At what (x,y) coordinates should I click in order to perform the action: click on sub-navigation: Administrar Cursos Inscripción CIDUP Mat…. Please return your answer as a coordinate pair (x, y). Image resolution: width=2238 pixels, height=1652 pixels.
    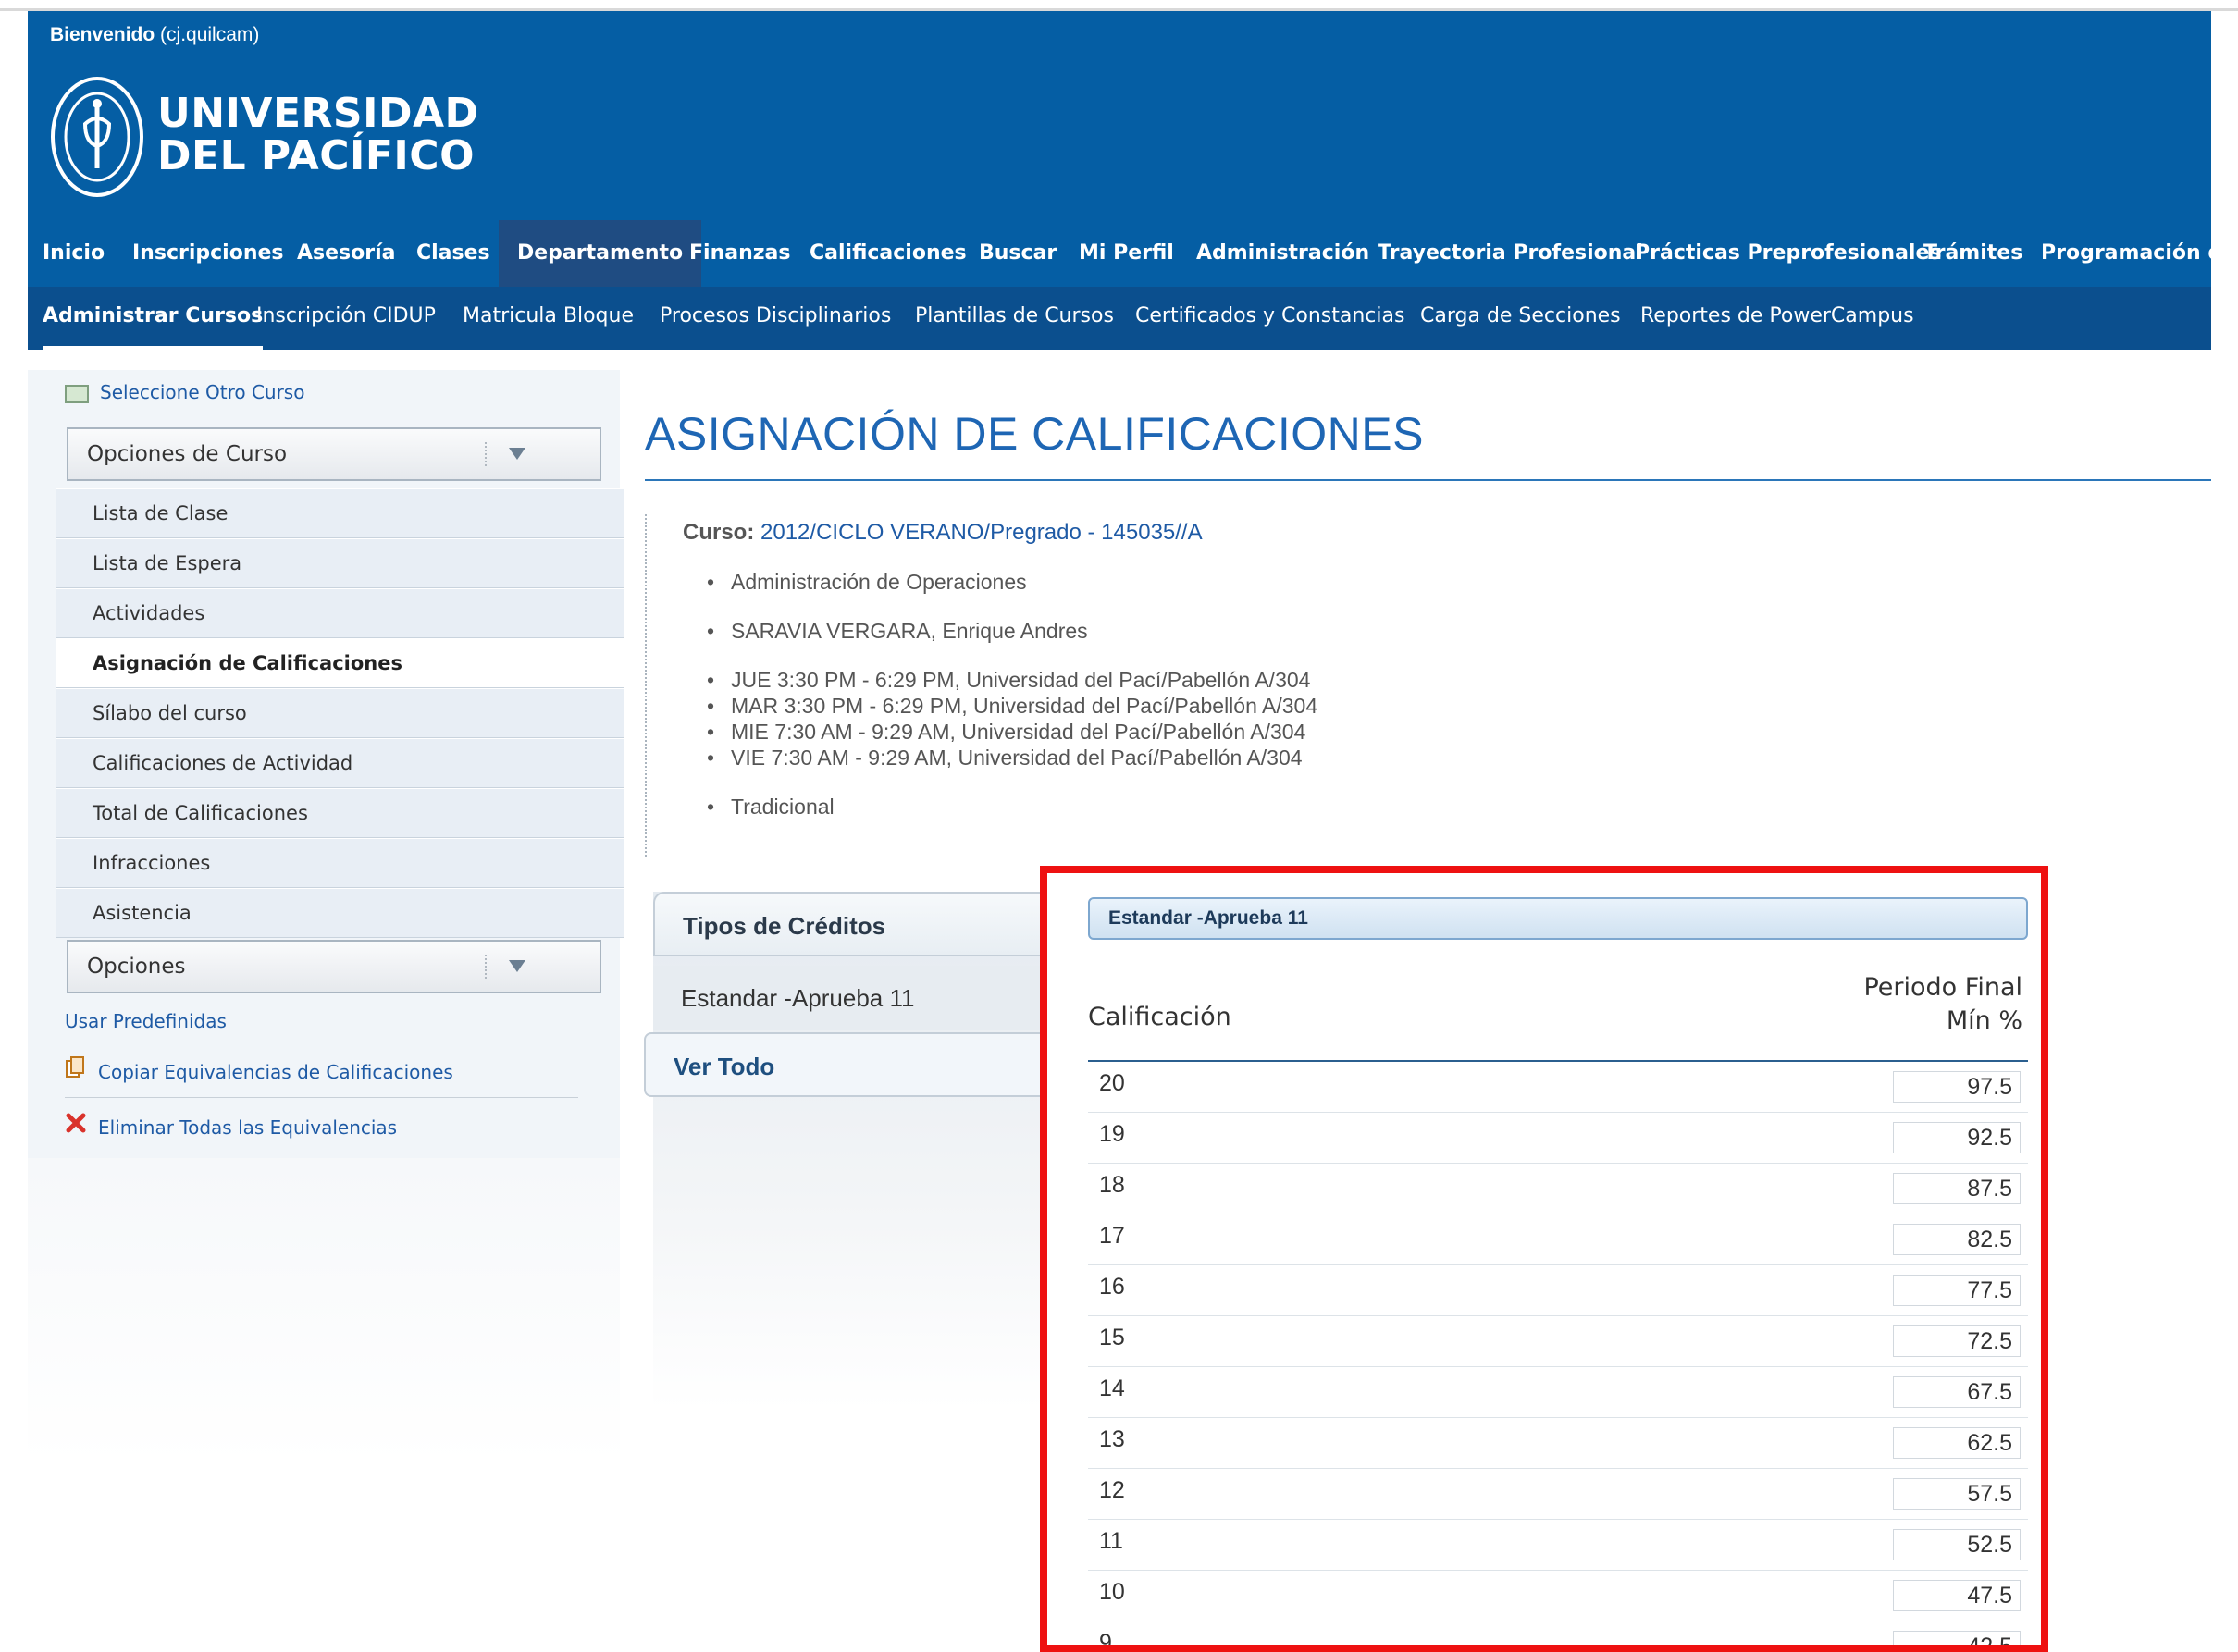
    Looking at the image, I should click on (1119, 318).